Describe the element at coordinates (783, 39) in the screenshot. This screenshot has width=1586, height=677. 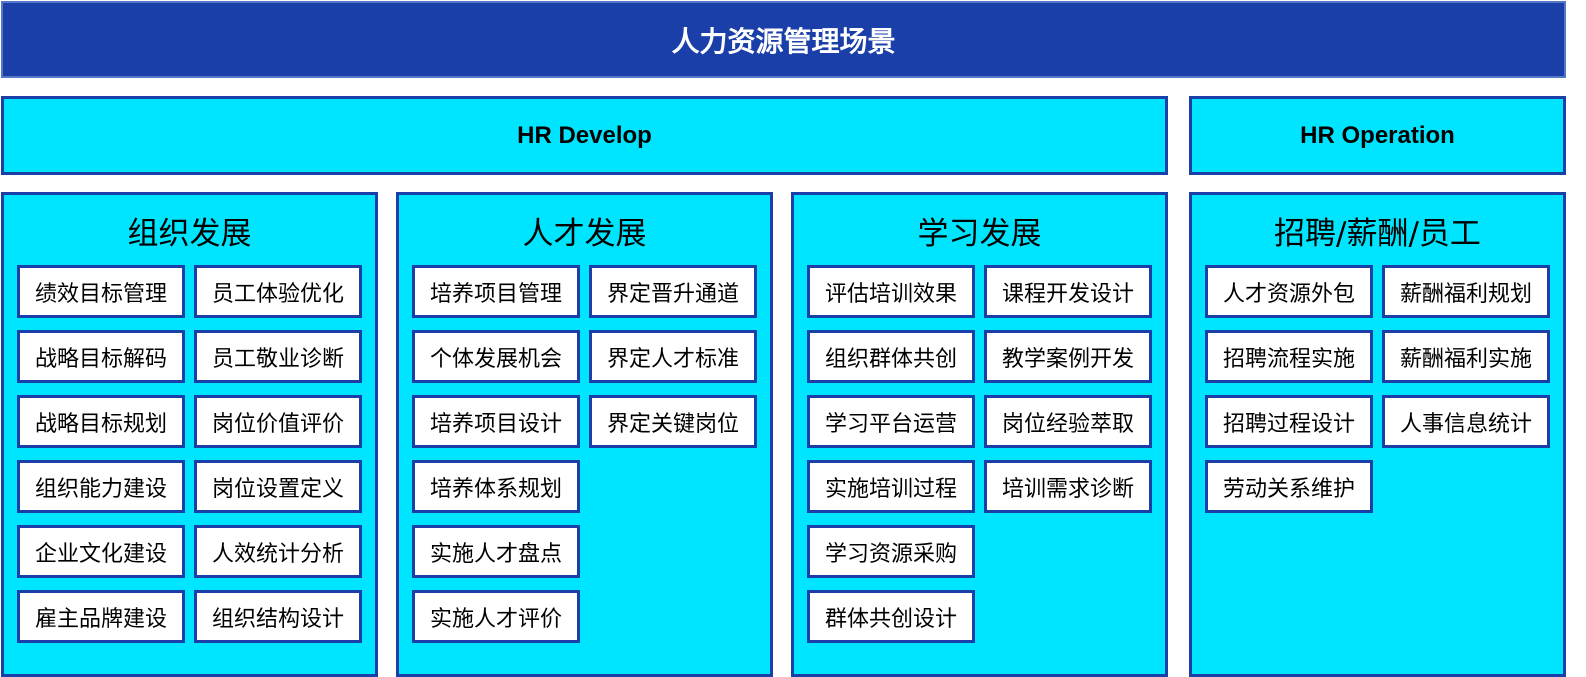
I see `page-title: 人力资源管理场景` at that location.